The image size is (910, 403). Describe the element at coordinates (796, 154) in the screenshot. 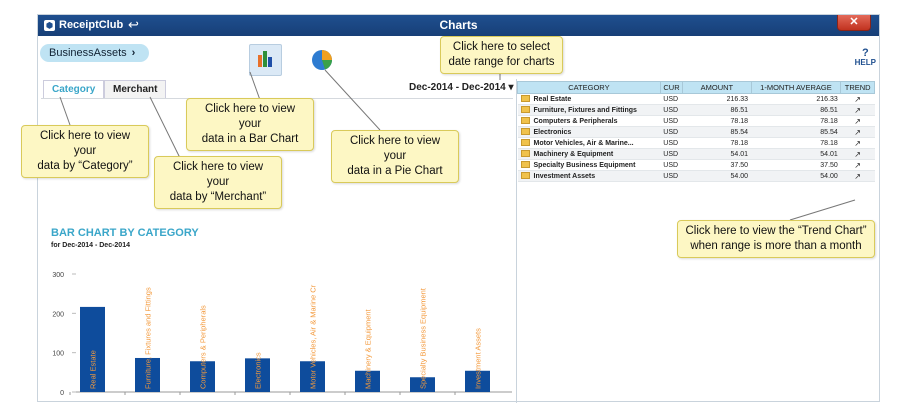

I see `cell-average: 54.01` at that location.